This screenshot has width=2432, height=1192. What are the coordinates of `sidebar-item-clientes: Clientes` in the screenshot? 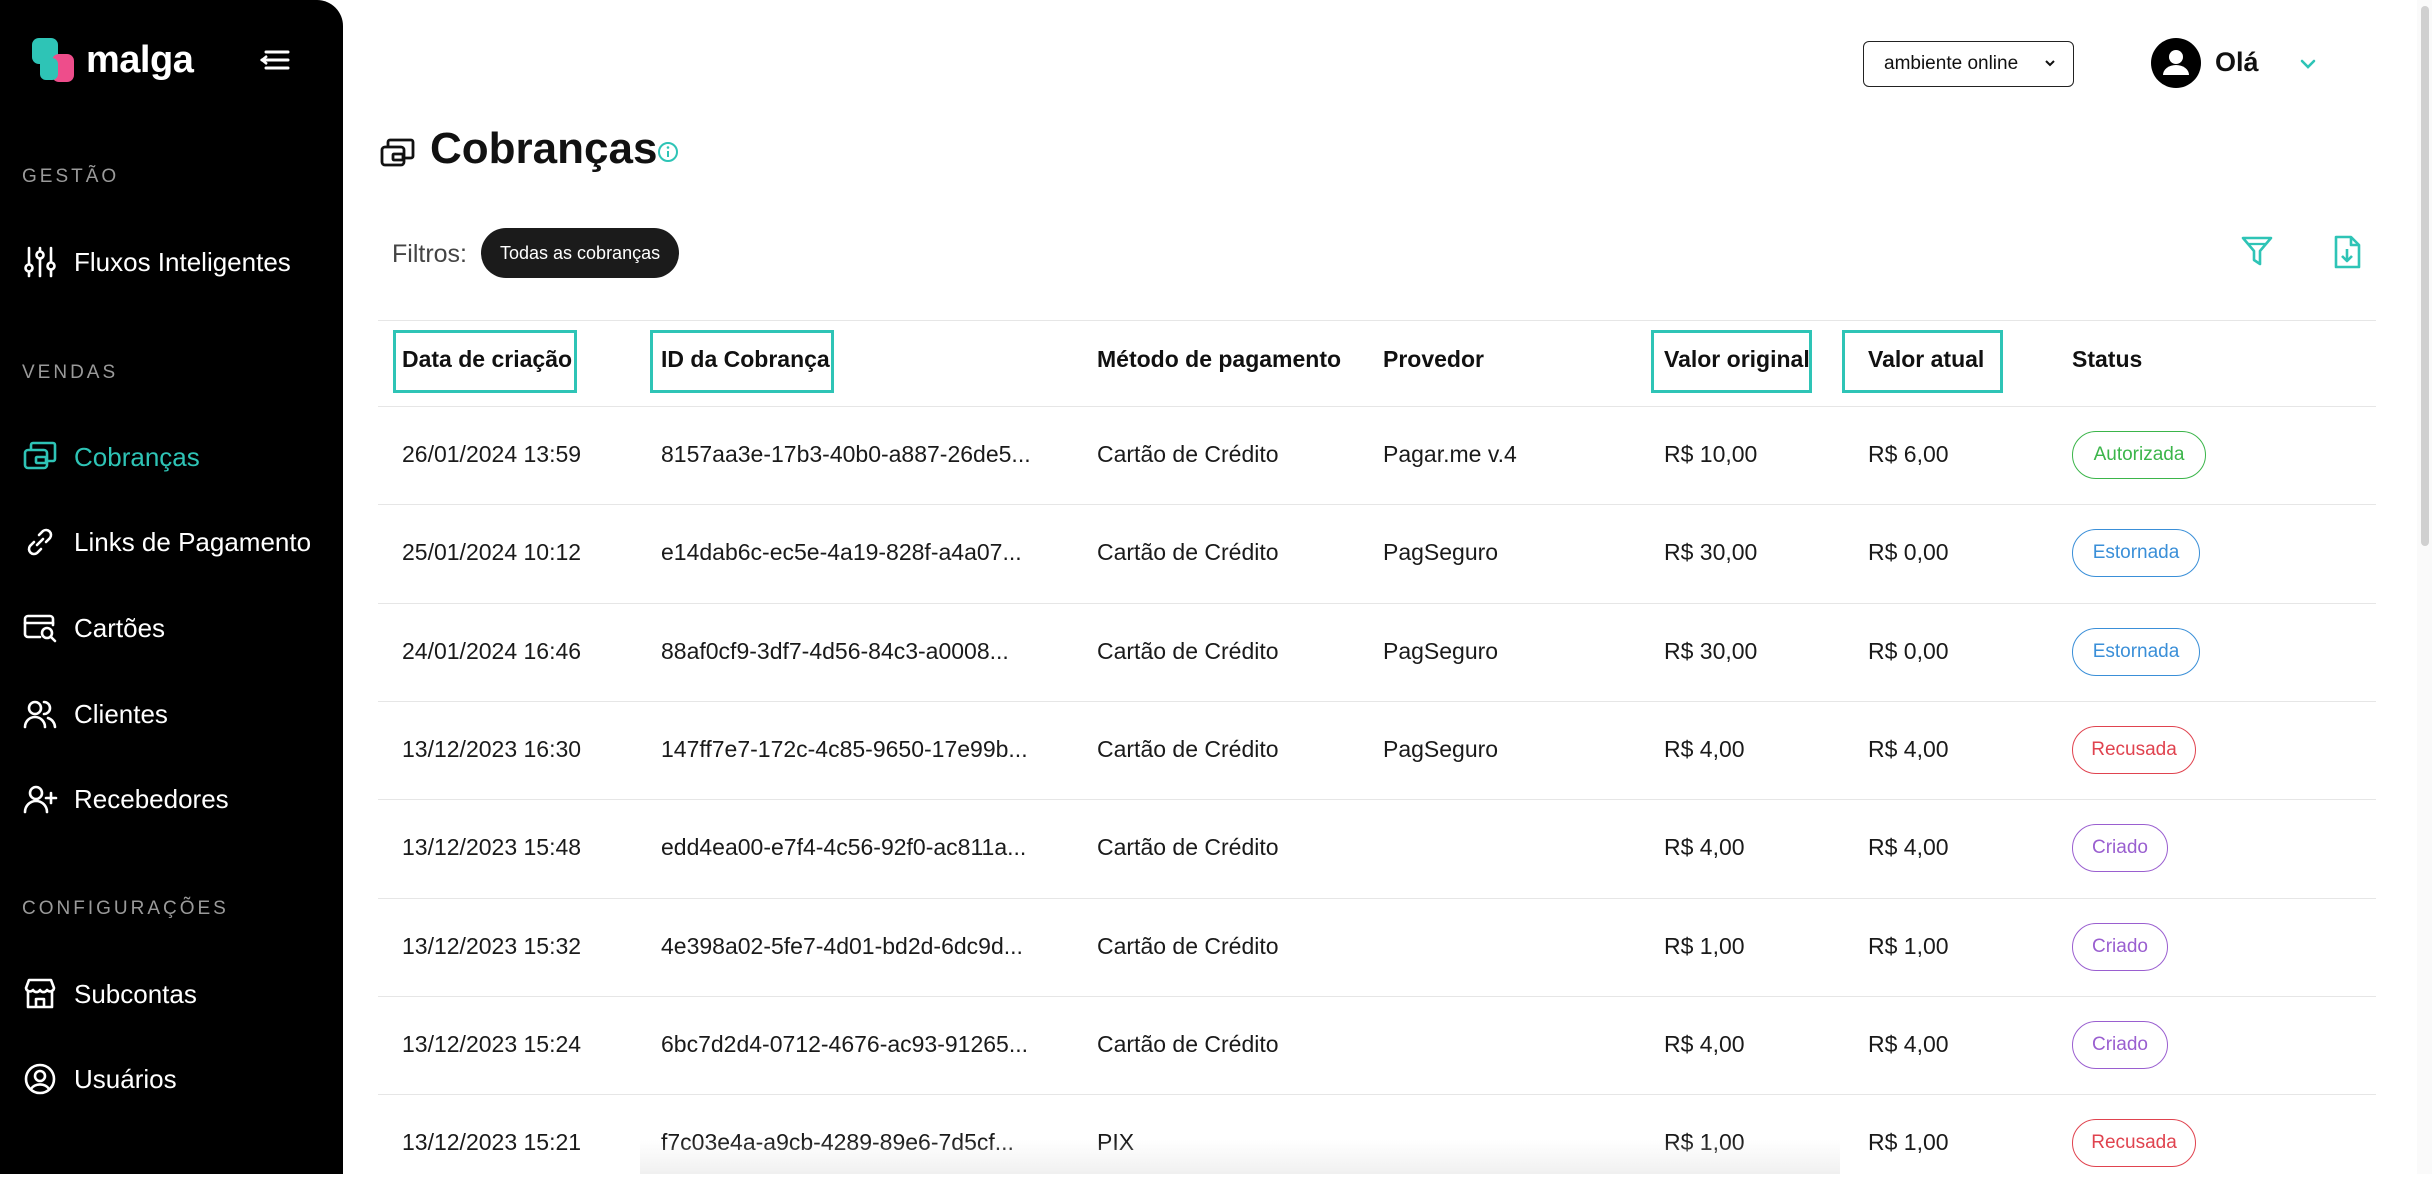 It's located at (177, 714).